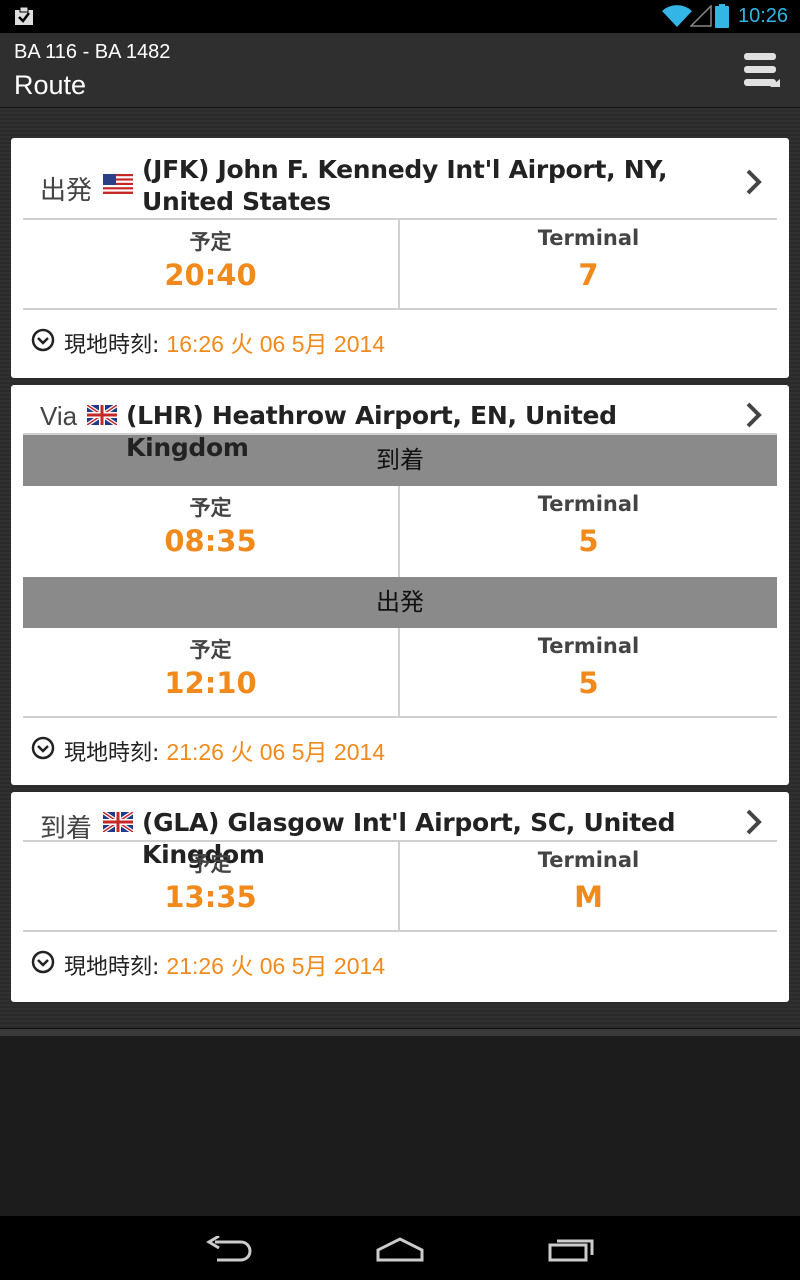 Image resolution: width=800 pixels, height=1280 pixels. I want to click on leg-label: Via, so click(59, 416).